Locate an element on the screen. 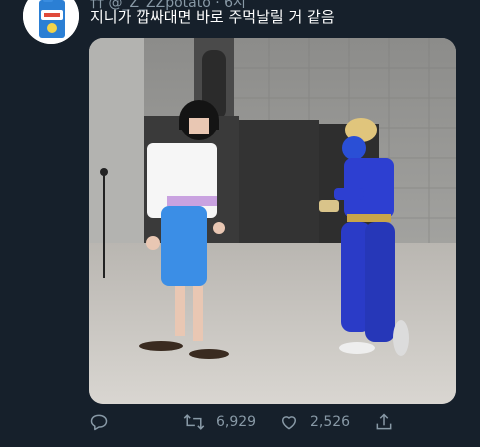  detergent-bottle-avatar-image is located at coordinates (51, 22).